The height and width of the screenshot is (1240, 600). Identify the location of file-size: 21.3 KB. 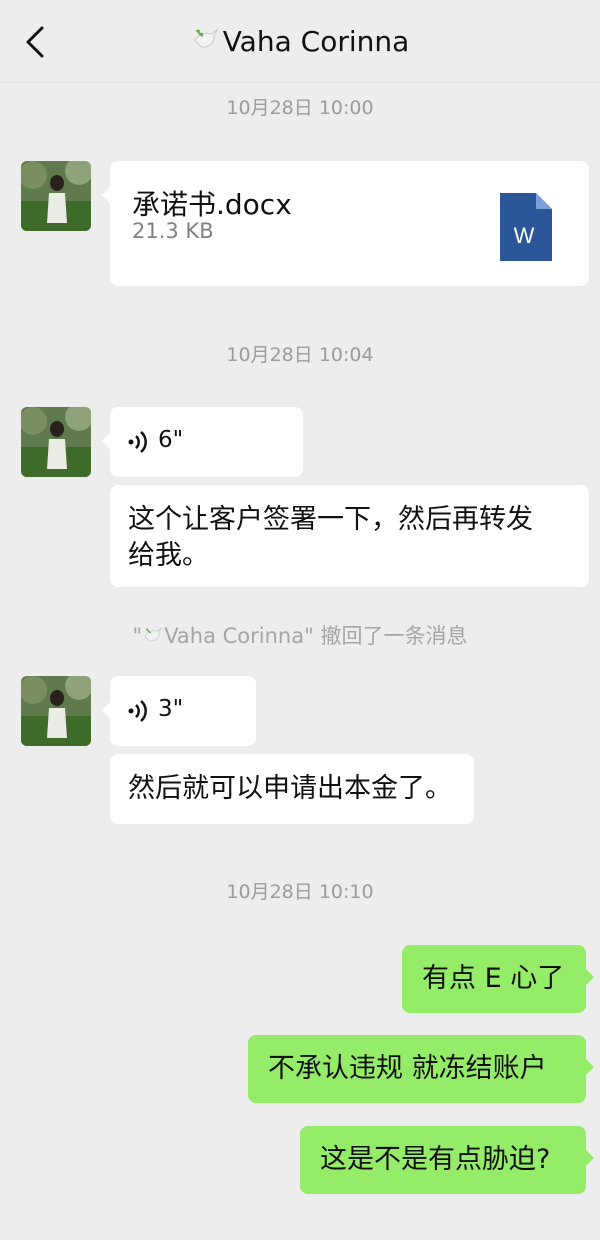
(173, 231).